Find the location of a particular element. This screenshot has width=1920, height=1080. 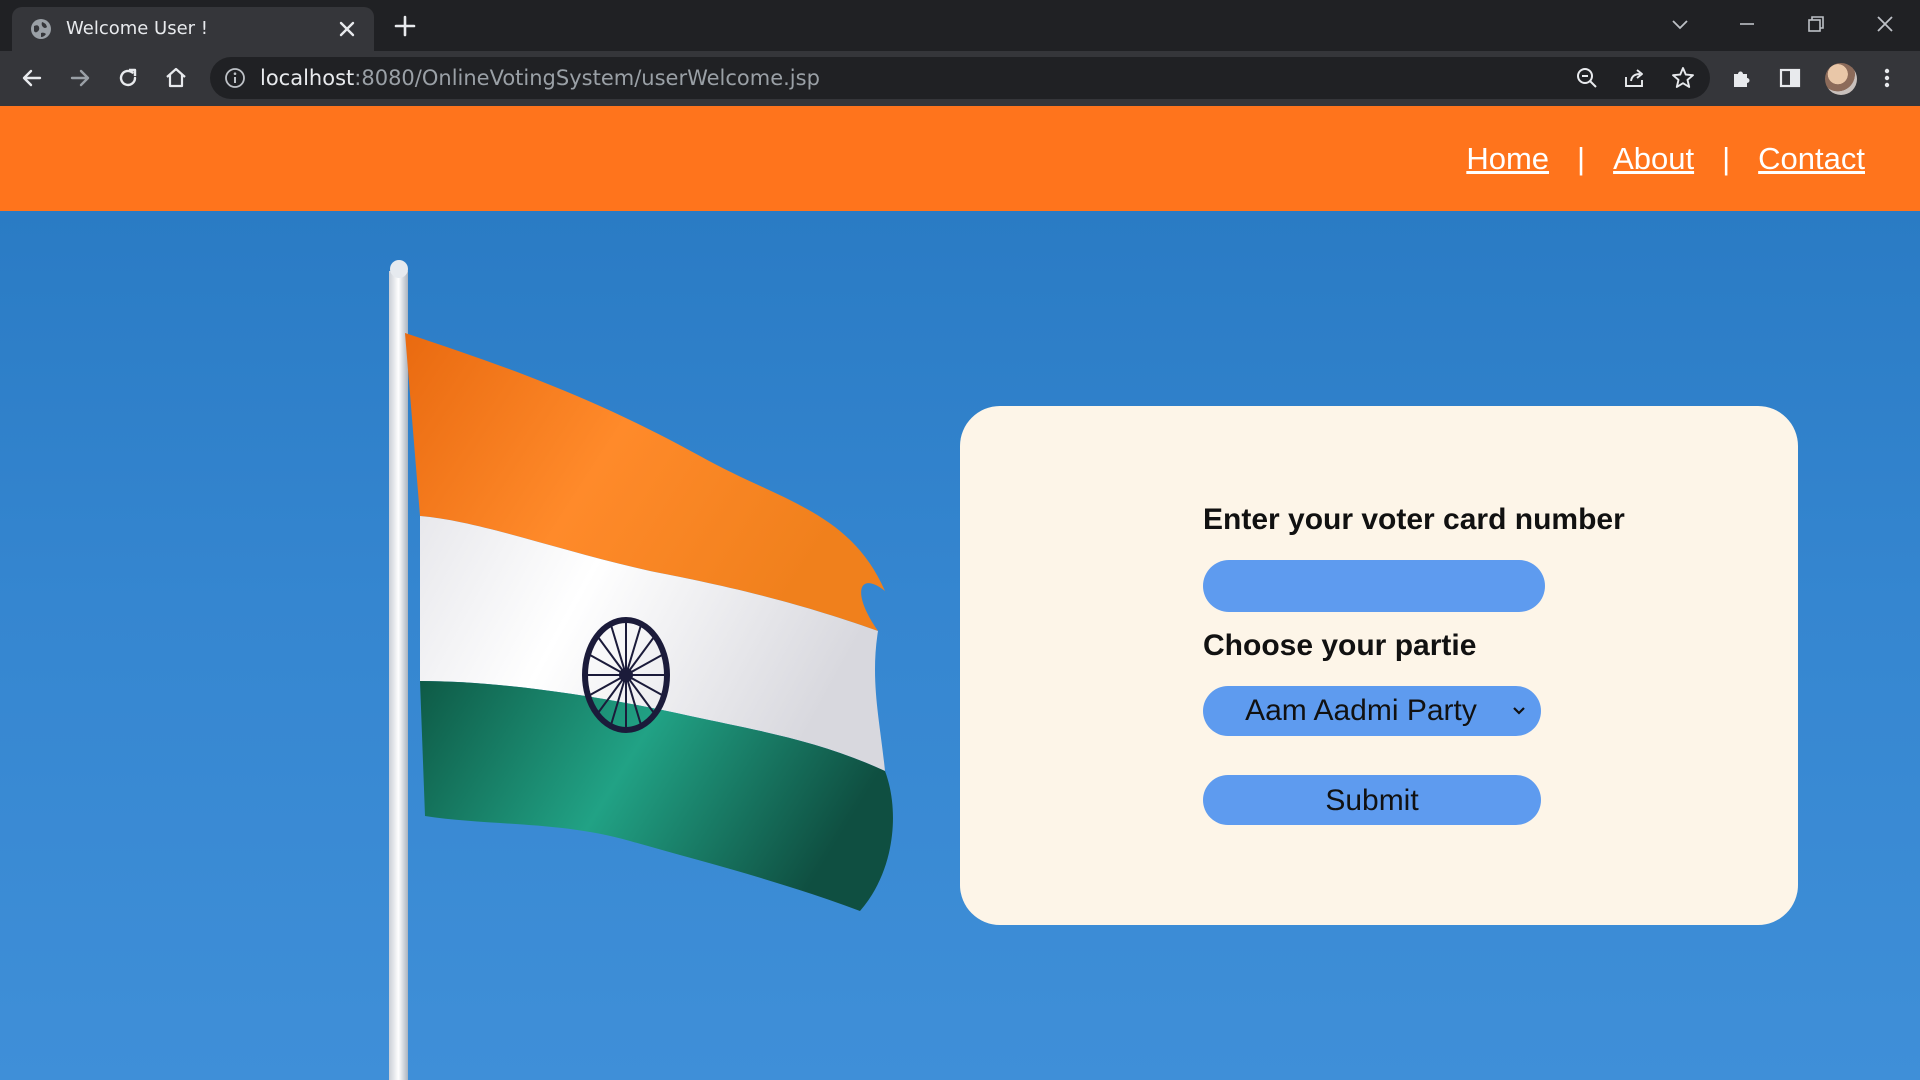

nav-about-link: About is located at coordinates (1653, 159).